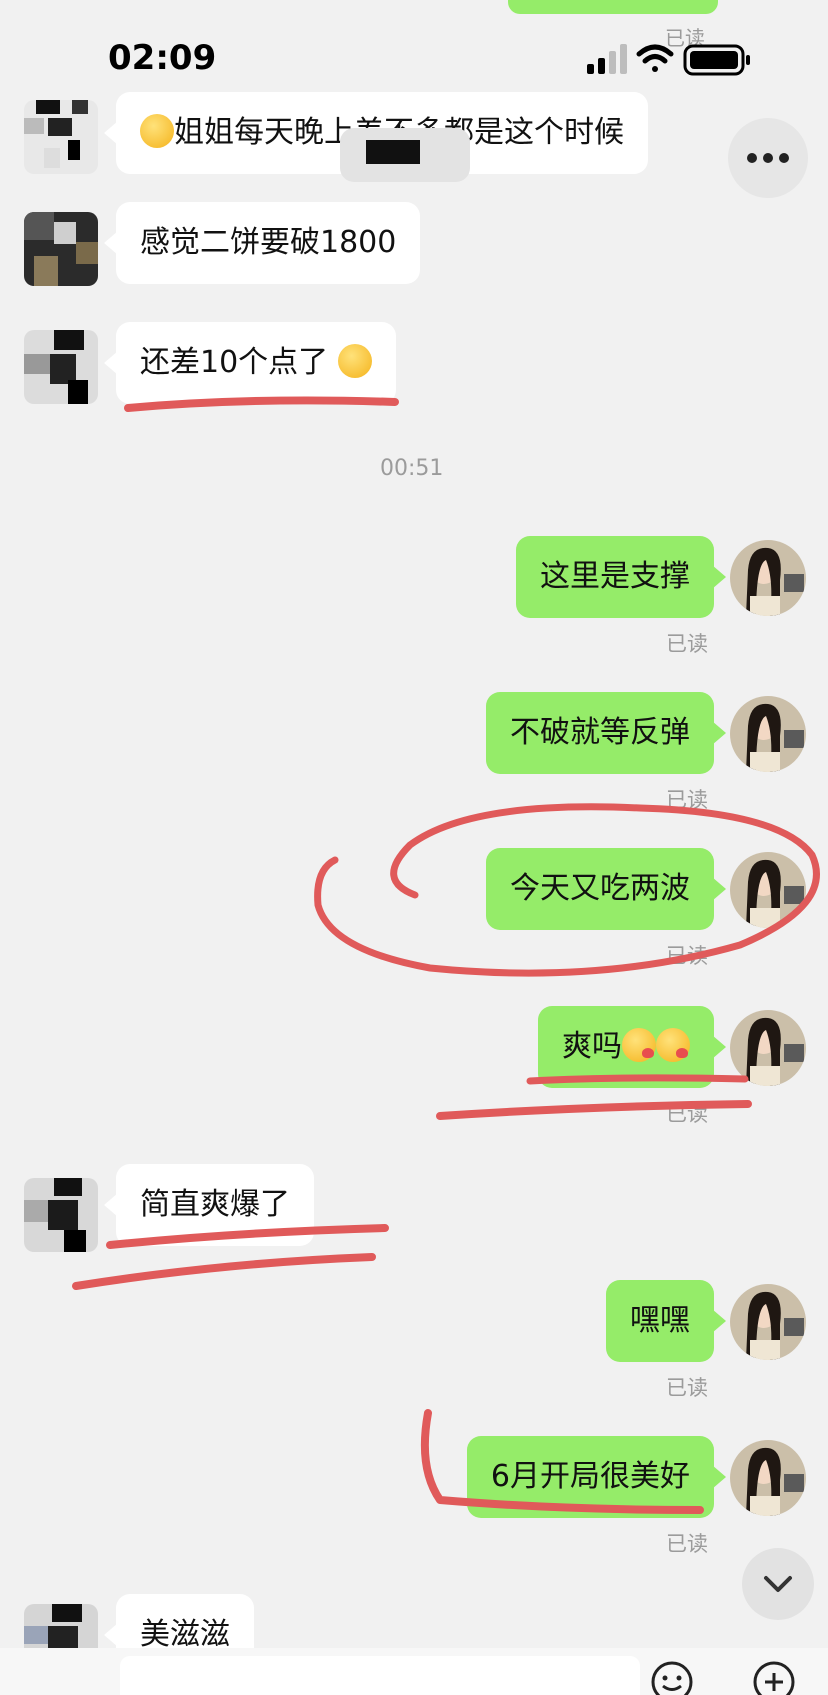 Image resolution: width=828 pixels, height=1695 pixels. I want to click on circle-annotation, so click(567, 890).